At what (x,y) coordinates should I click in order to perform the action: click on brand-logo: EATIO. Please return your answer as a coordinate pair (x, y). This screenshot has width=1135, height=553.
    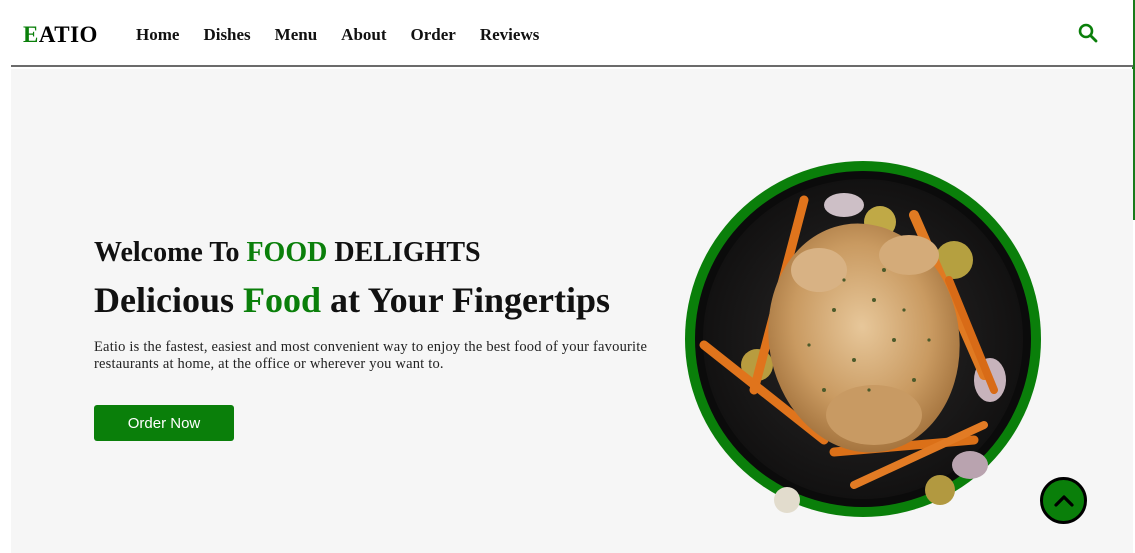
    Looking at the image, I should click on (60, 35).